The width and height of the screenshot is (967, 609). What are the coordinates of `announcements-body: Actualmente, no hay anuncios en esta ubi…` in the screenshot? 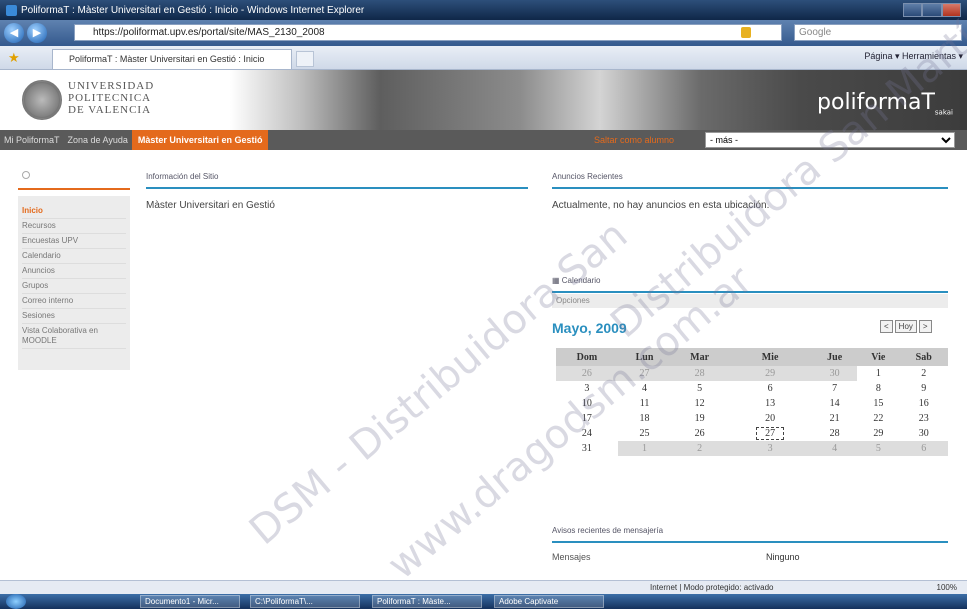 It's located at (661, 205).